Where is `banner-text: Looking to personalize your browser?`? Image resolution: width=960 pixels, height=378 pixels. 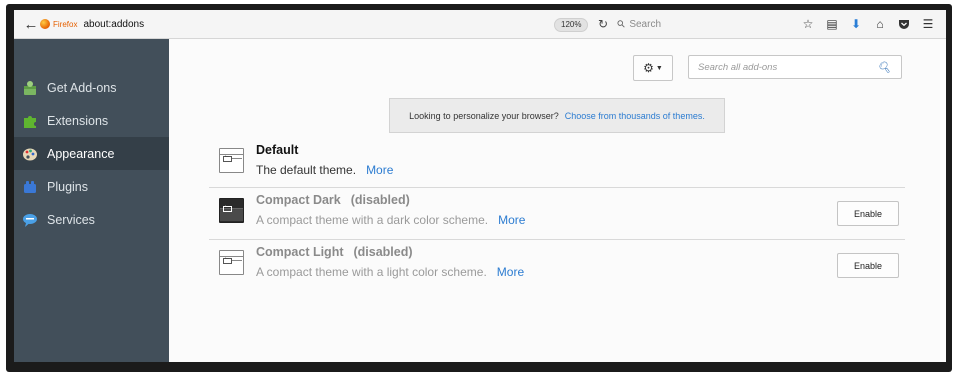 banner-text: Looking to personalize your browser? is located at coordinates (484, 115).